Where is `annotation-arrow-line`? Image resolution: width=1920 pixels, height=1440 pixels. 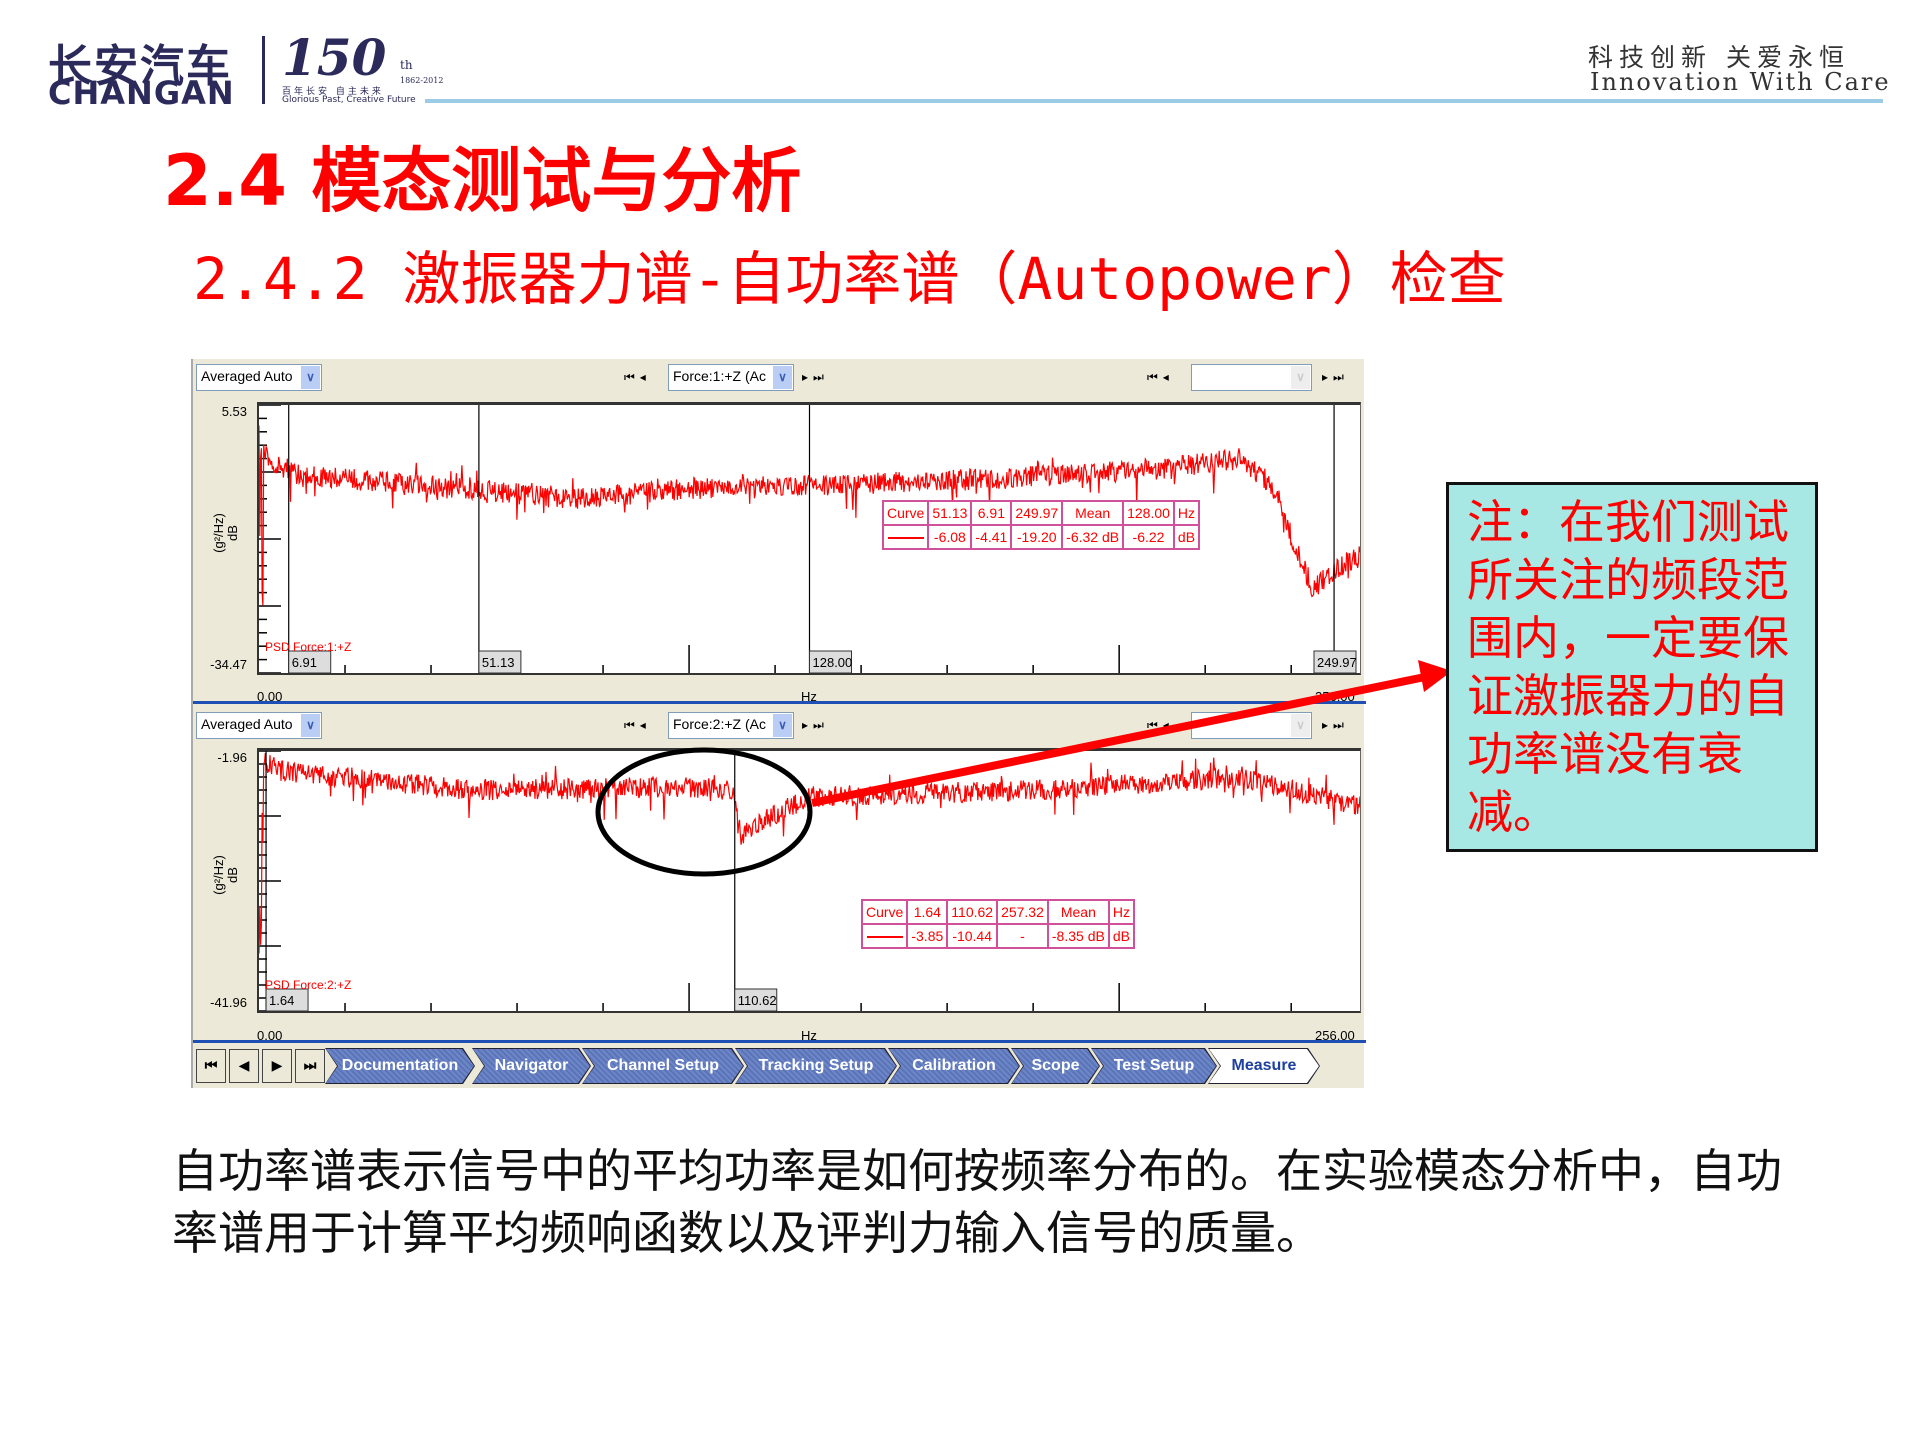 annotation-arrow-line is located at coordinates (1118, 740).